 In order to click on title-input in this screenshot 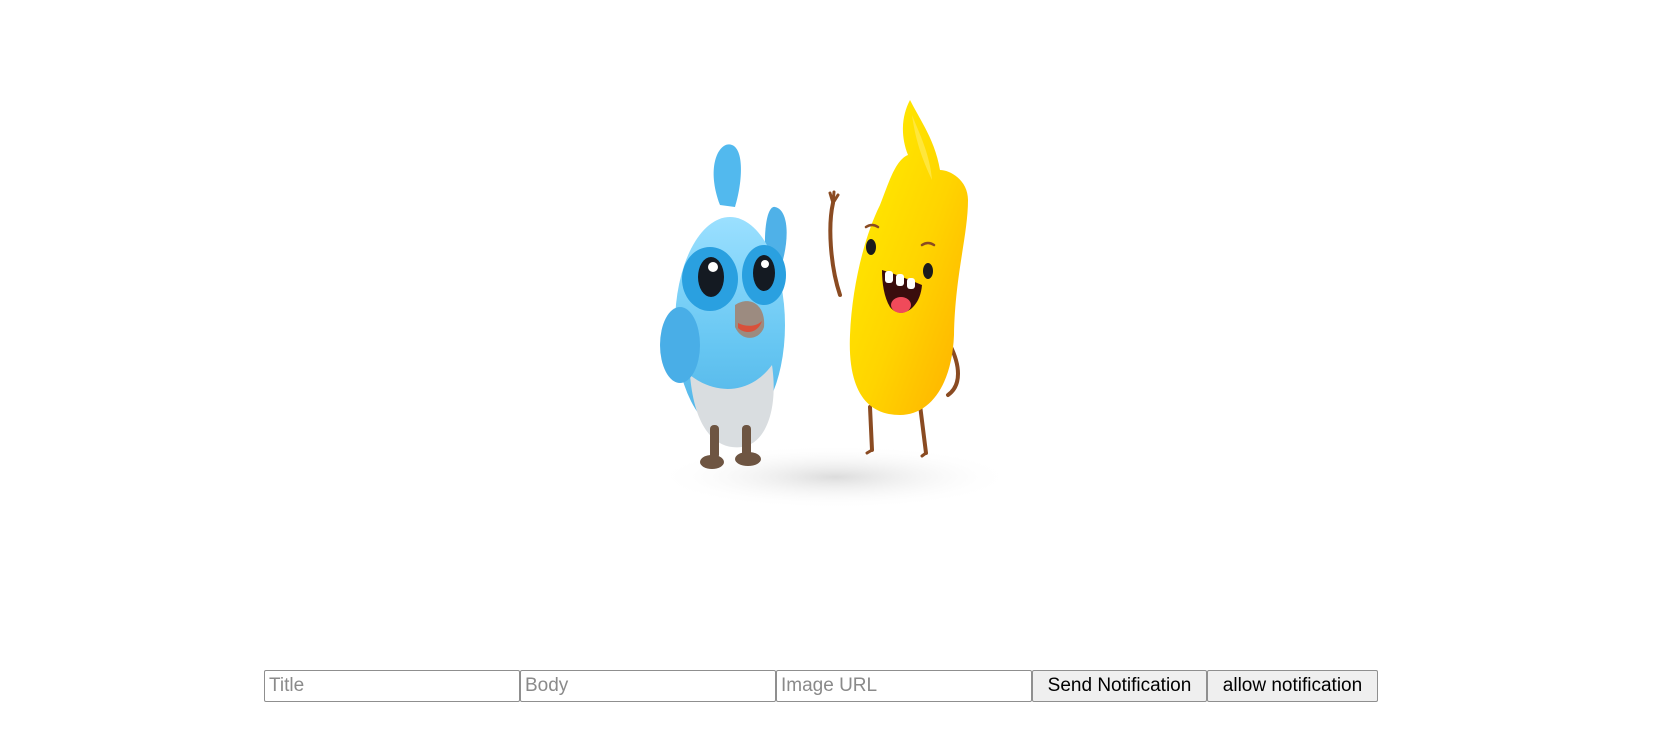, I will do `click(392, 686)`.